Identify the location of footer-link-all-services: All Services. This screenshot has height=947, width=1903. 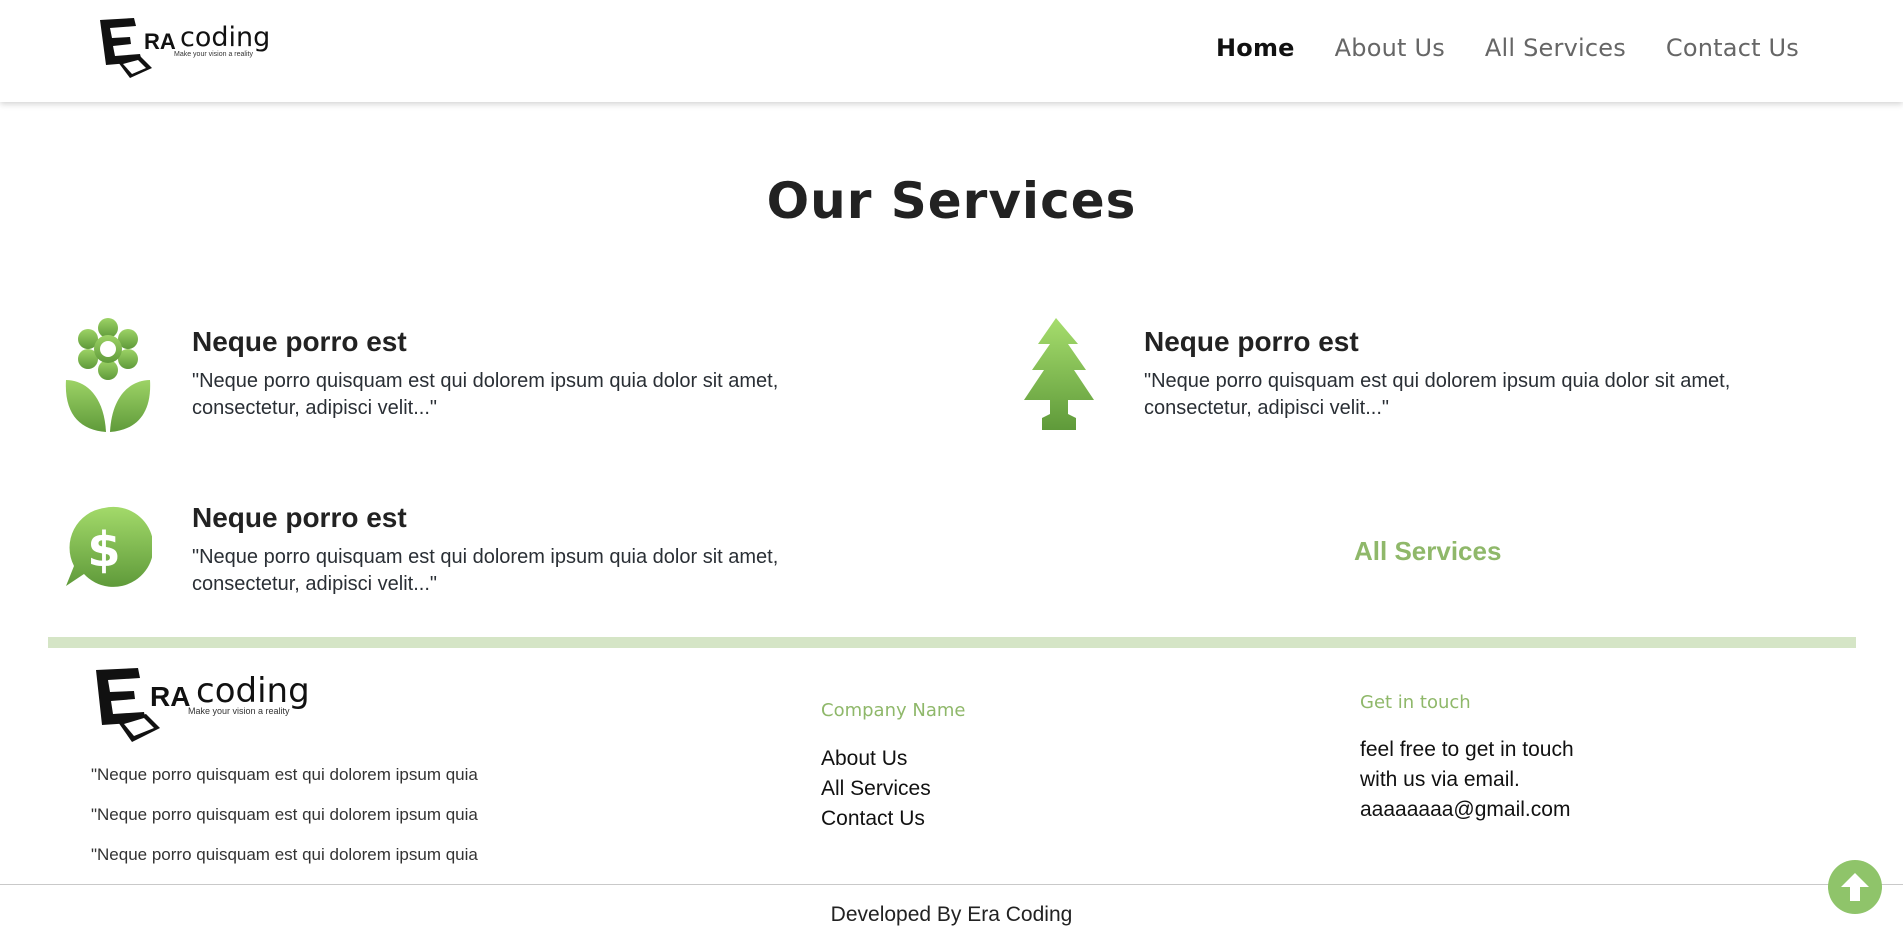
(876, 789).